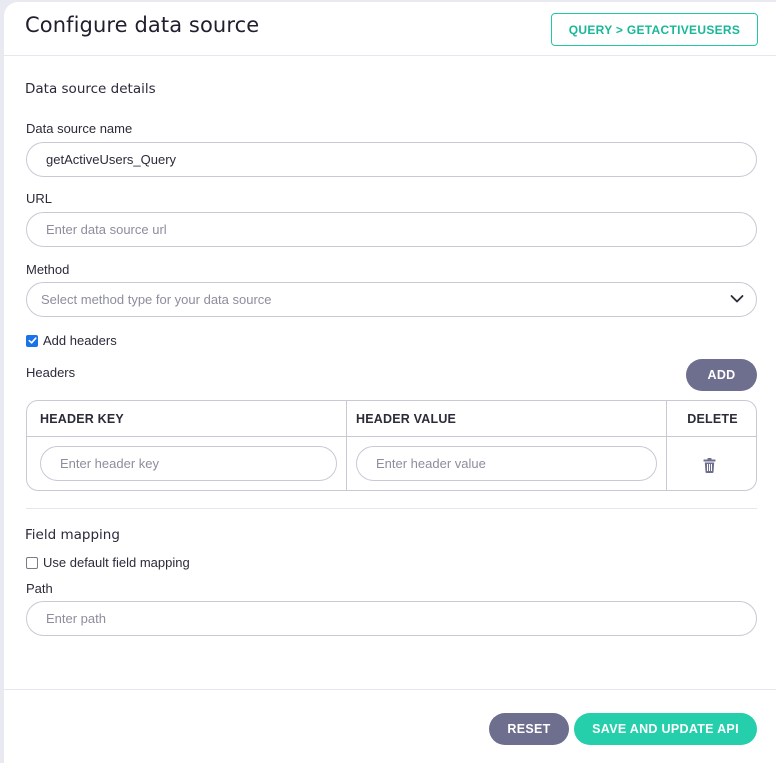 The image size is (776, 763). Describe the element at coordinates (654, 29) in the screenshot. I see `query-breadcrumb-button: QUERY > GETACTIVEUSERS` at that location.